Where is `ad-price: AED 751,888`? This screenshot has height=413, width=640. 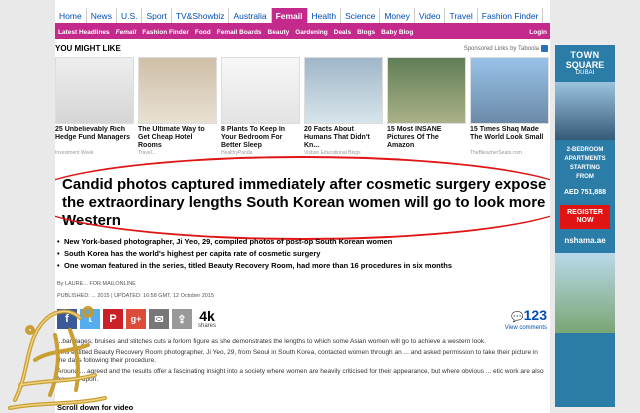
ad-price: AED 751,888 is located at coordinates (585, 192).